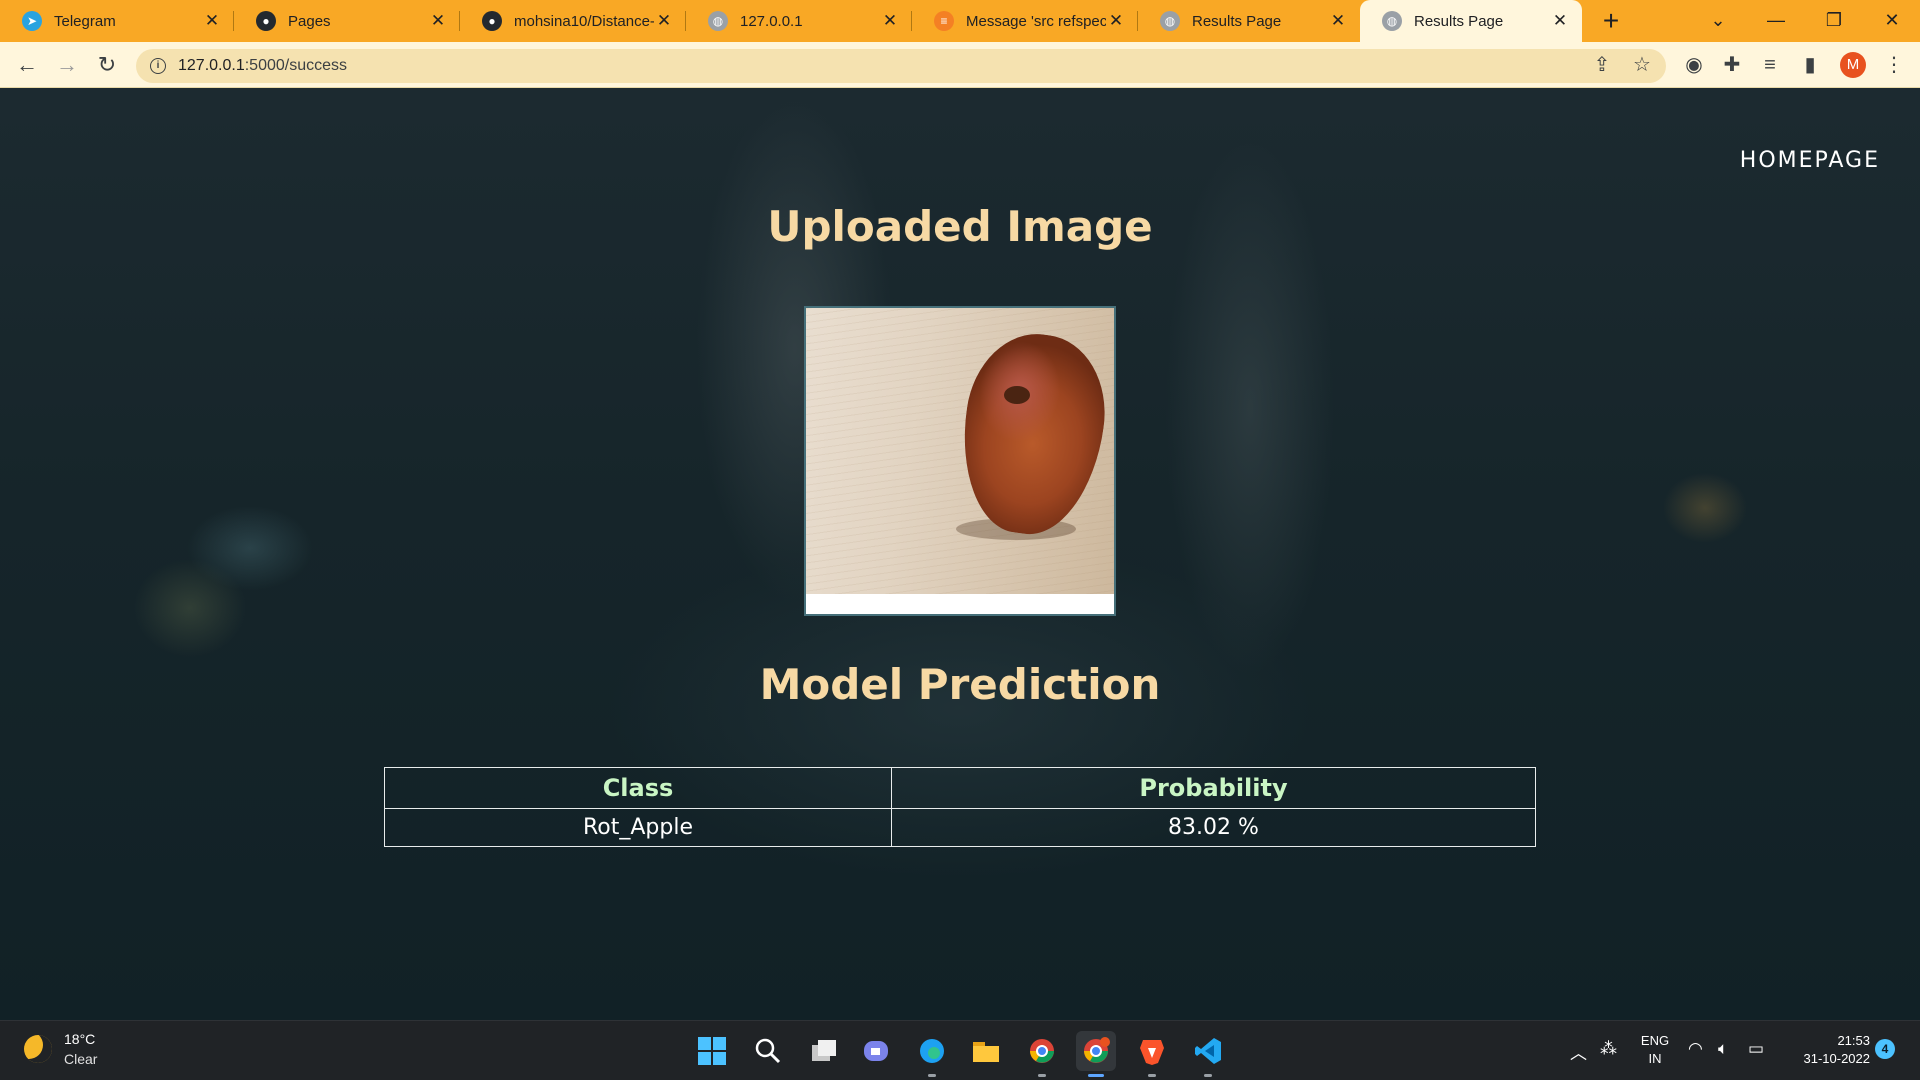 The image size is (1920, 1080). I want to click on search-icon, so click(768, 1051).